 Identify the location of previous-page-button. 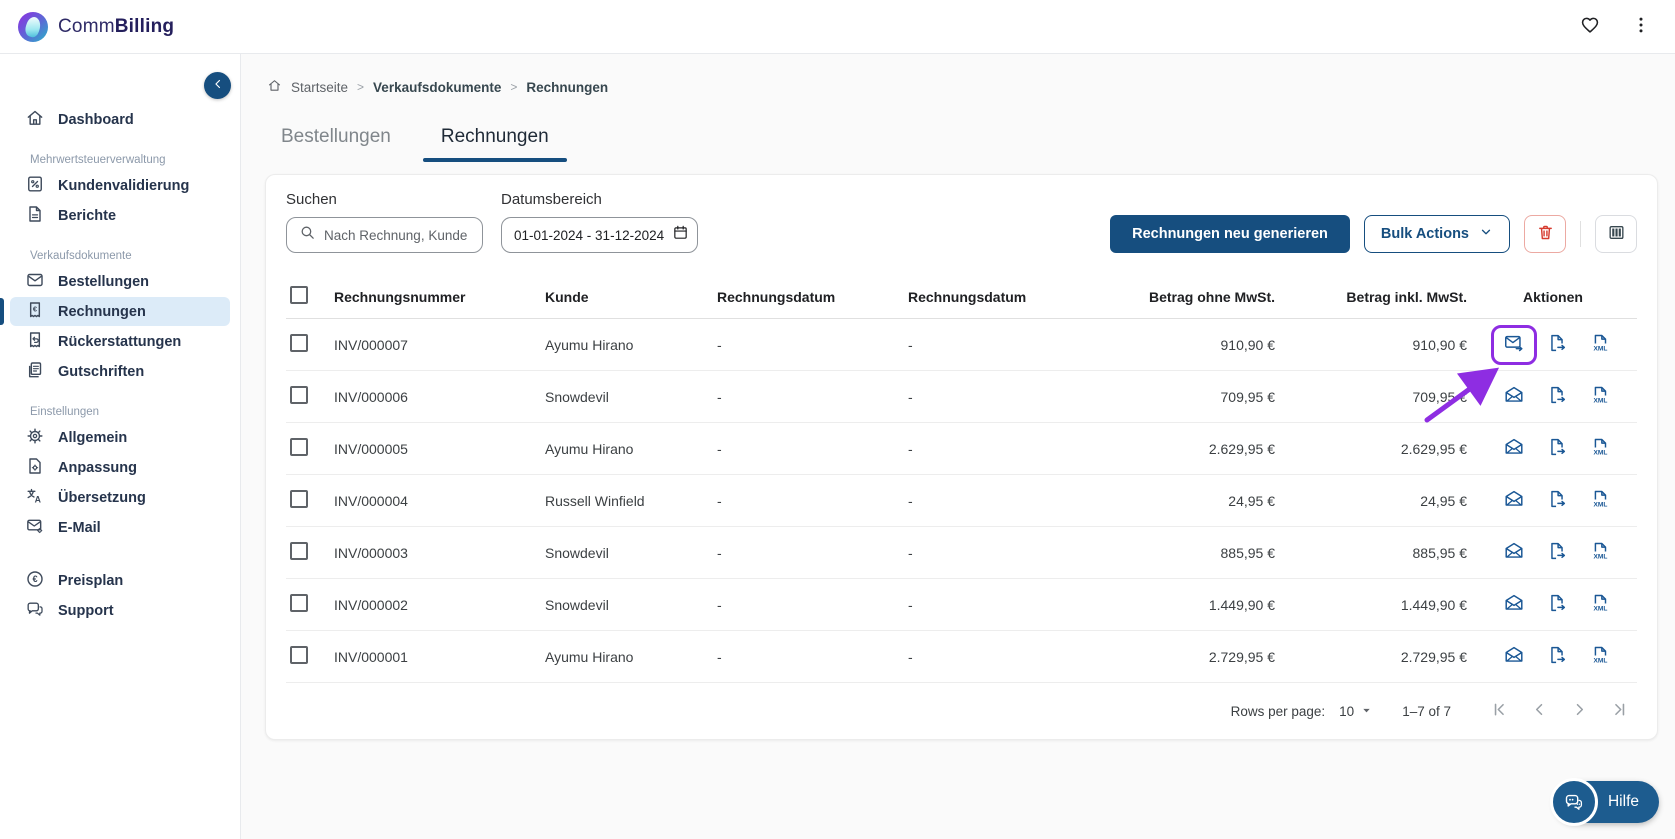
(1539, 711).